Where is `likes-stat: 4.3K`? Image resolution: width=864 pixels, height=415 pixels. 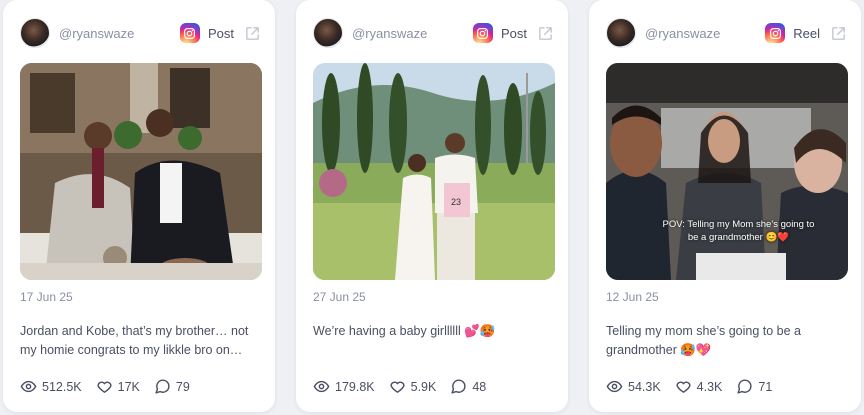 likes-stat: 4.3K is located at coordinates (699, 386).